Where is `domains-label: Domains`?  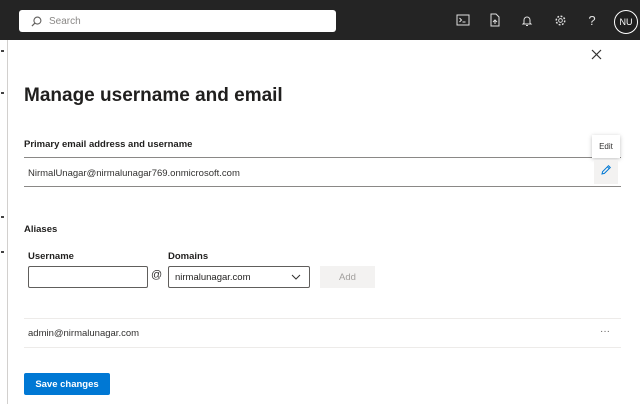 domains-label: Domains is located at coordinates (188, 256).